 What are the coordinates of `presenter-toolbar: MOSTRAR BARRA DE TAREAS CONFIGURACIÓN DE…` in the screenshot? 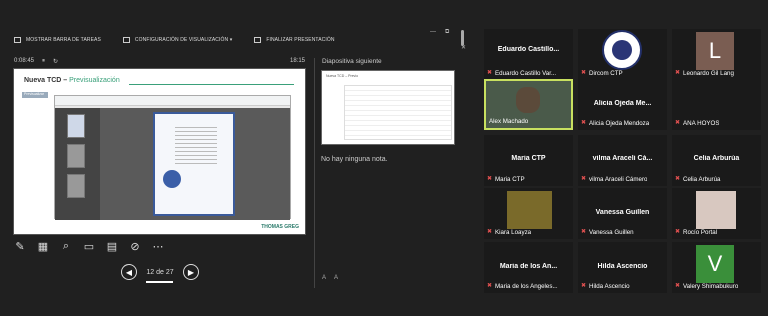 It's located at (234, 40).